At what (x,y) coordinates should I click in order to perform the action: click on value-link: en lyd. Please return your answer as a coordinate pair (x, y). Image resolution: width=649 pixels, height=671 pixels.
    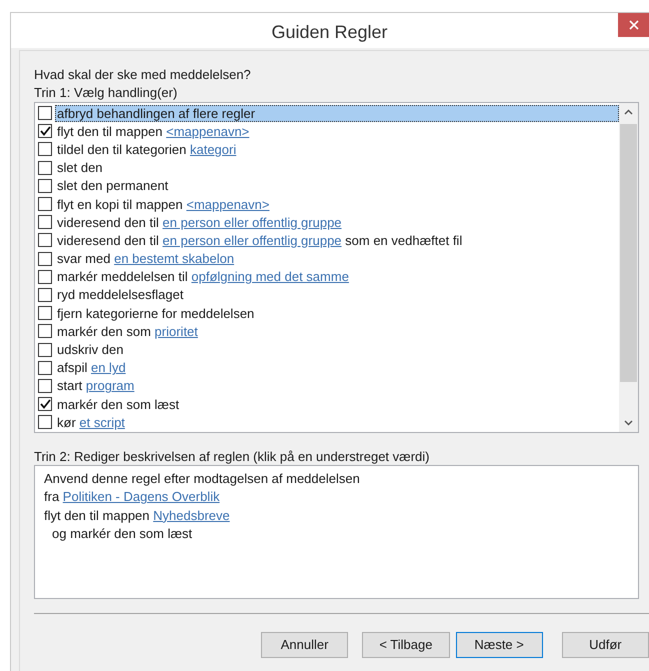
    Looking at the image, I should click on (108, 368).